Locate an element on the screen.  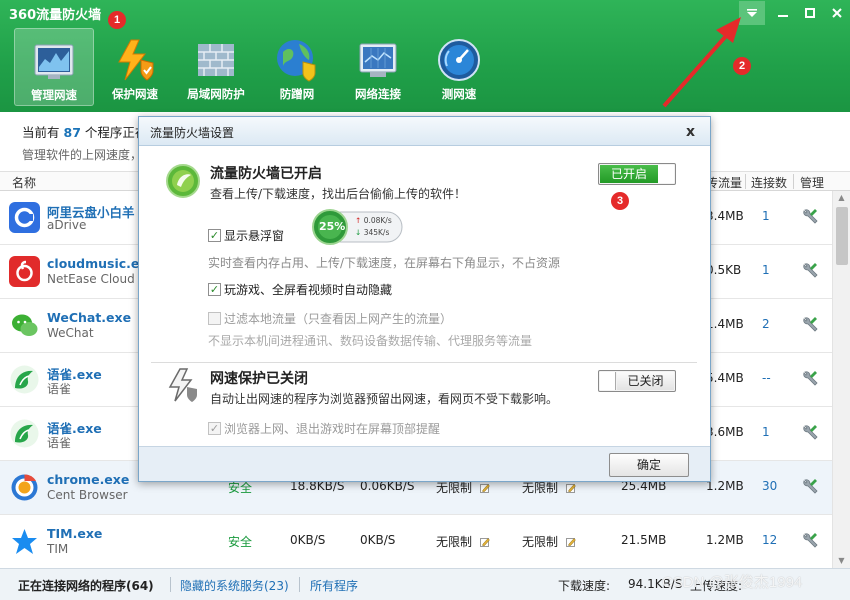
annotation-marker-3: 3 is located at coordinates (620, 201).